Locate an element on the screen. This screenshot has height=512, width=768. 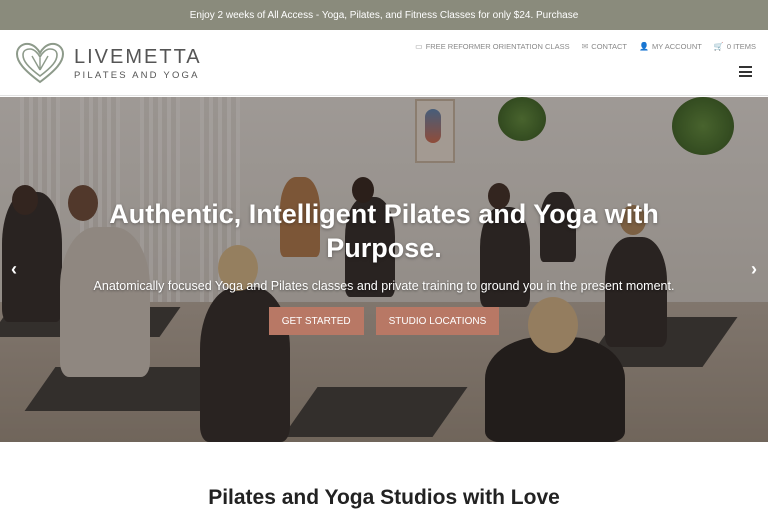
chat-icon: ▭ is located at coordinates (419, 46).